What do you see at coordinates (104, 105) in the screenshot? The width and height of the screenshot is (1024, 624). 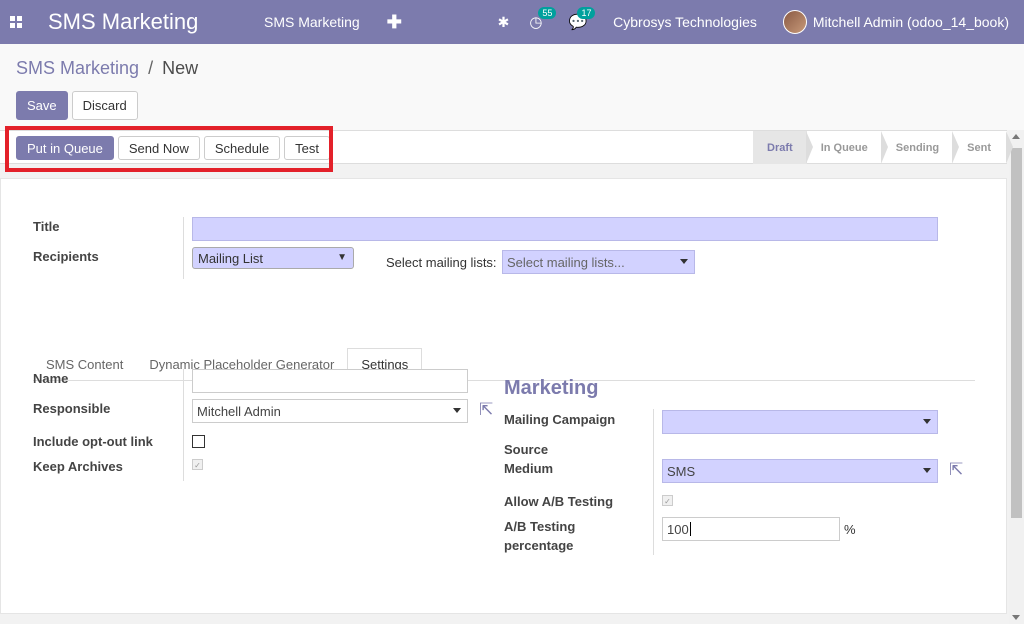 I see `discard-button: Discard` at bounding box center [104, 105].